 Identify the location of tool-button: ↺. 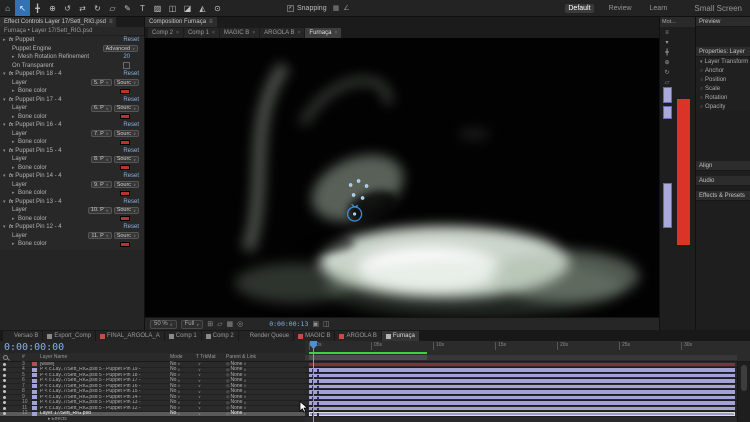
(67, 8).